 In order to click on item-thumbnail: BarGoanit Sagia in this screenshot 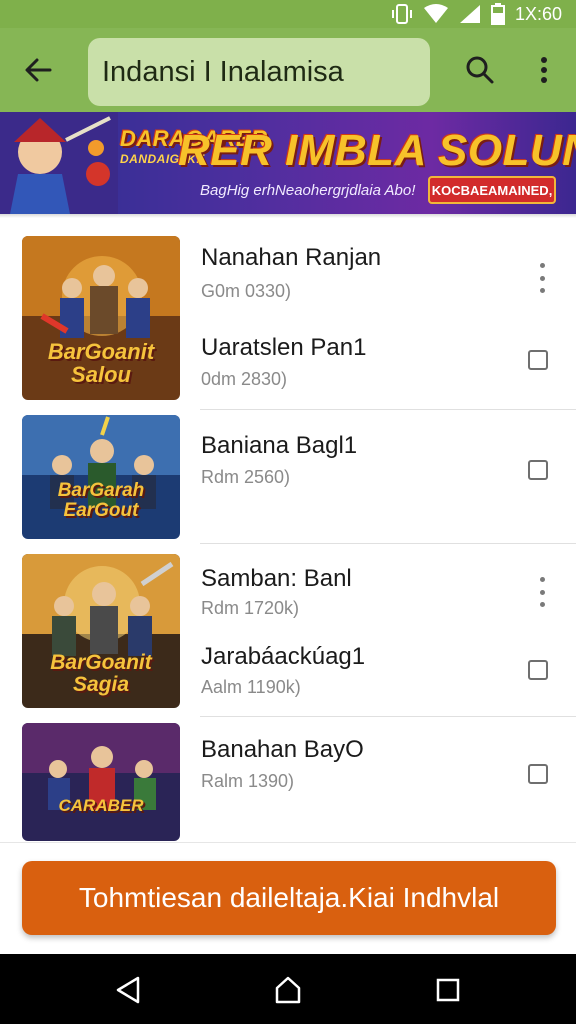, I will do `click(101, 631)`.